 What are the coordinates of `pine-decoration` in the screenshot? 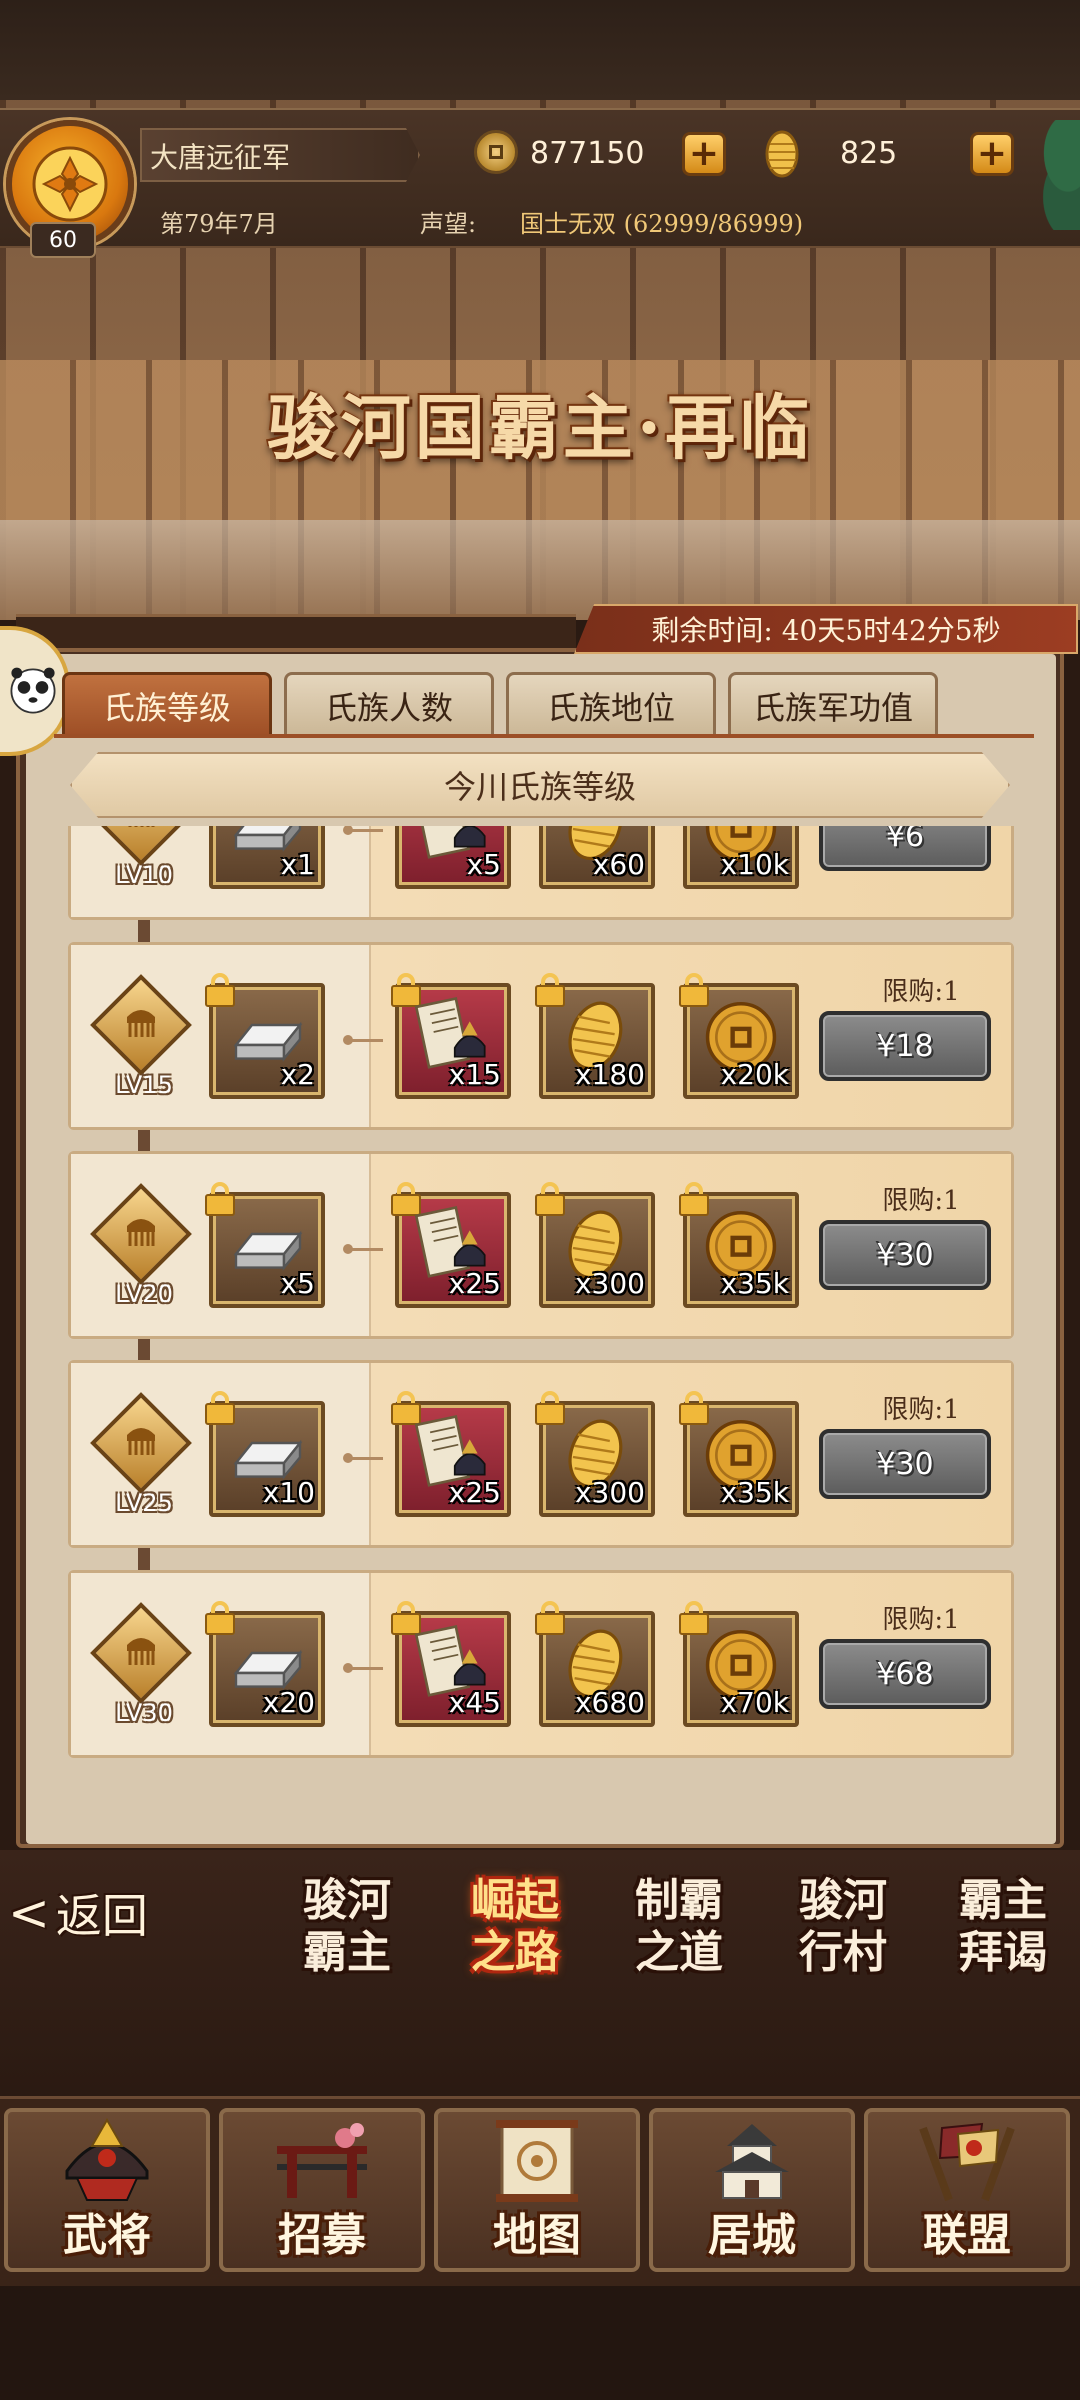 It's located at (1050, 175).